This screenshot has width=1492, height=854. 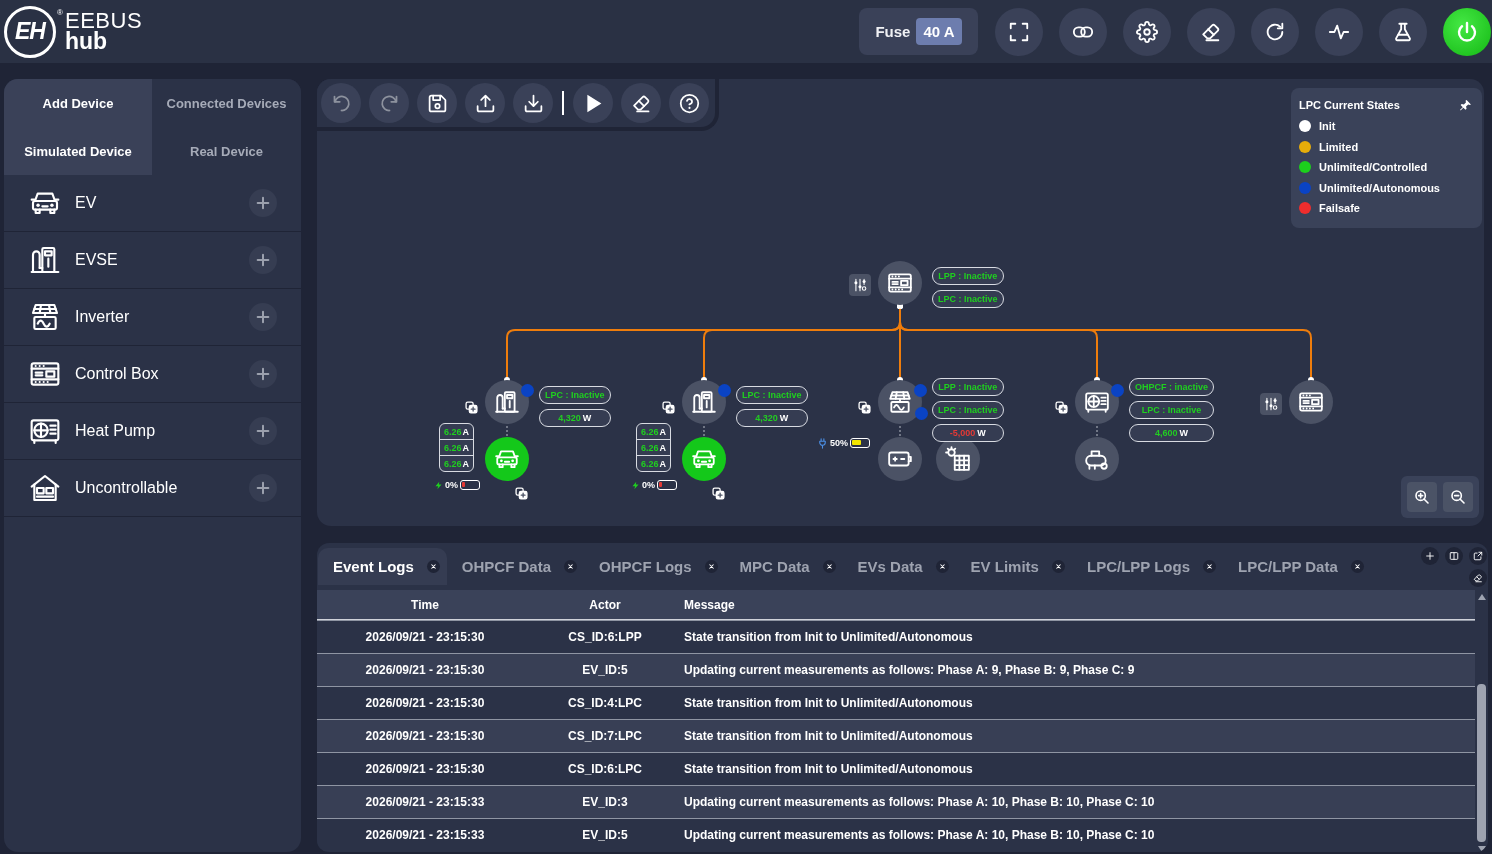 I want to click on sidebar-tab: Add Device, so click(x=78, y=103).